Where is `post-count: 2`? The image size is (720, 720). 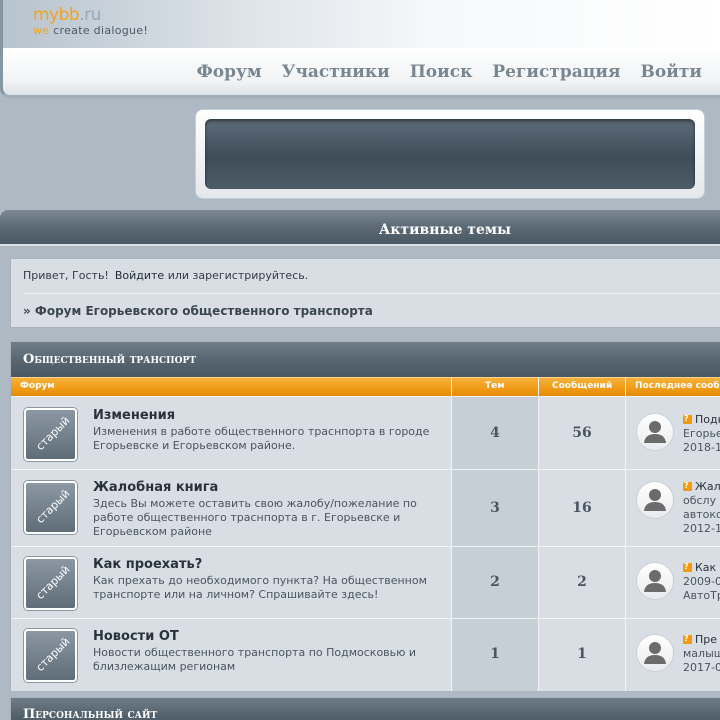 post-count: 2 is located at coordinates (582, 582).